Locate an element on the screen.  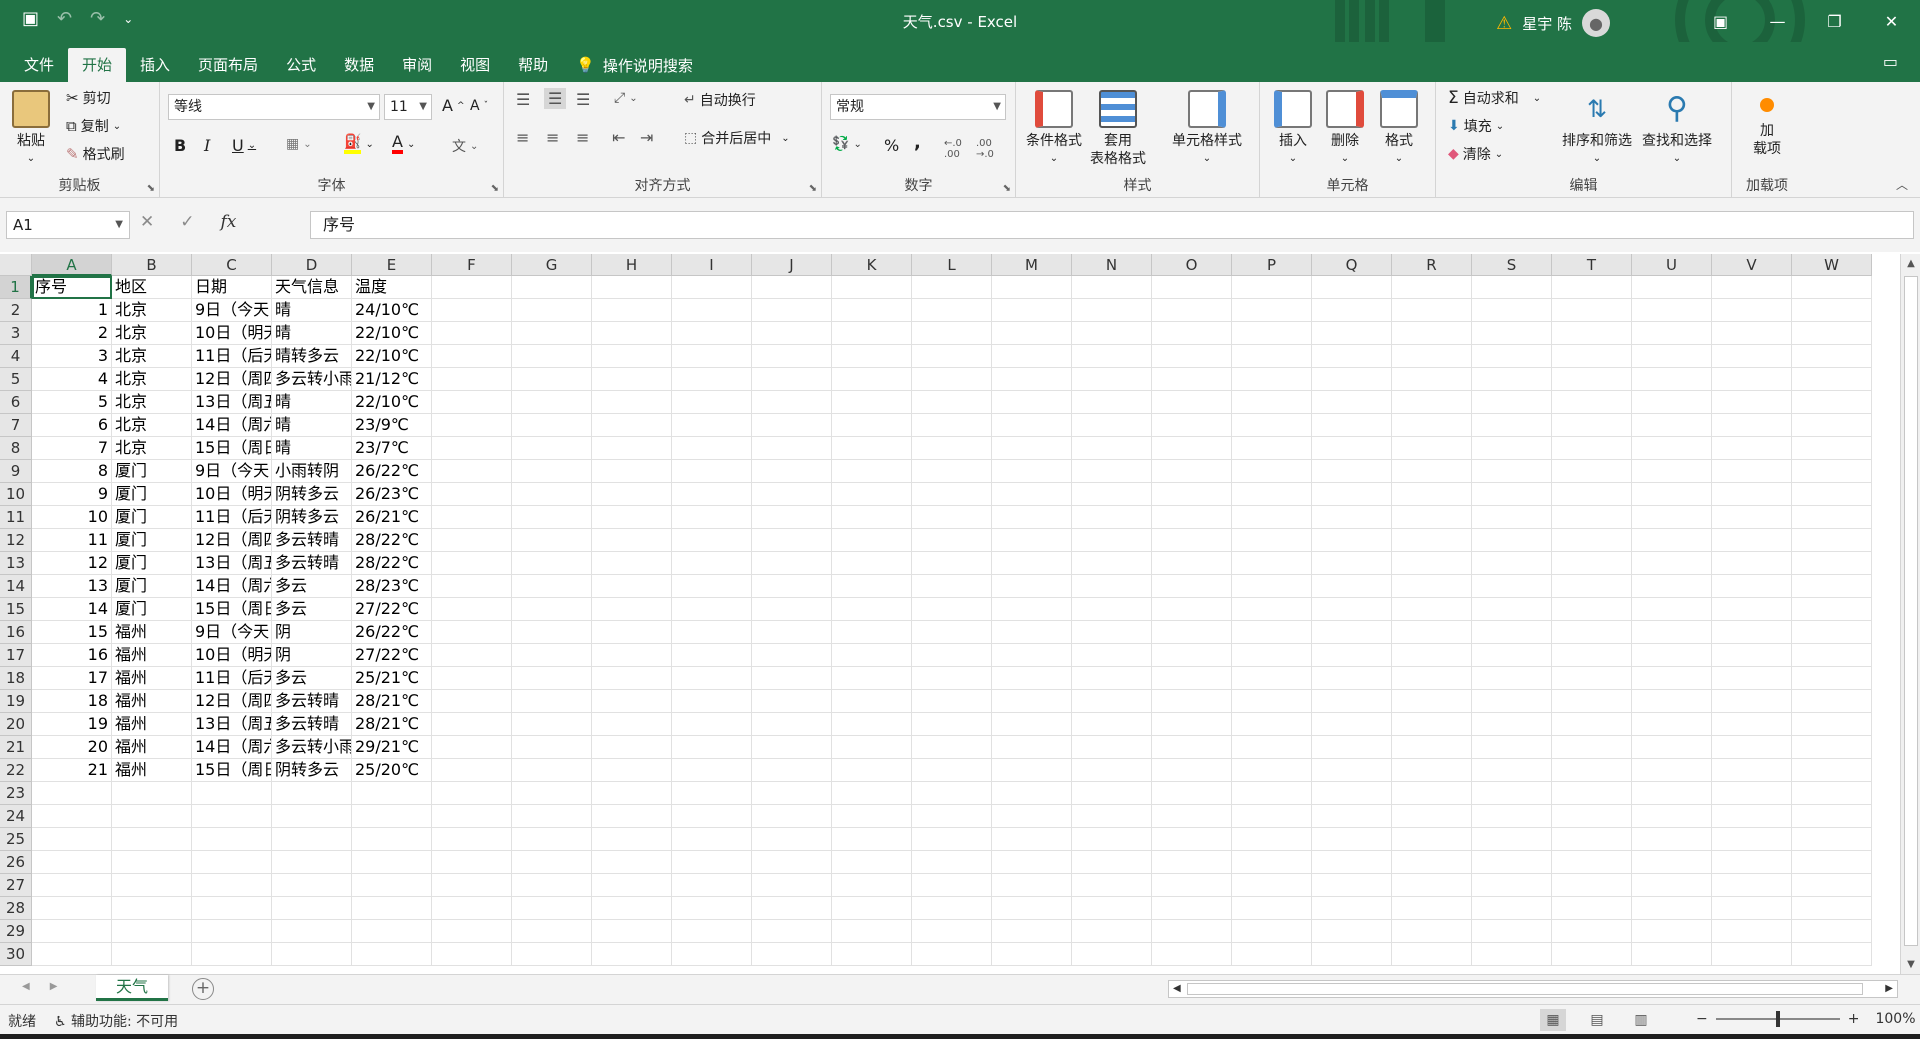
table-cell: 11日（后天 is located at coordinates (232, 517).